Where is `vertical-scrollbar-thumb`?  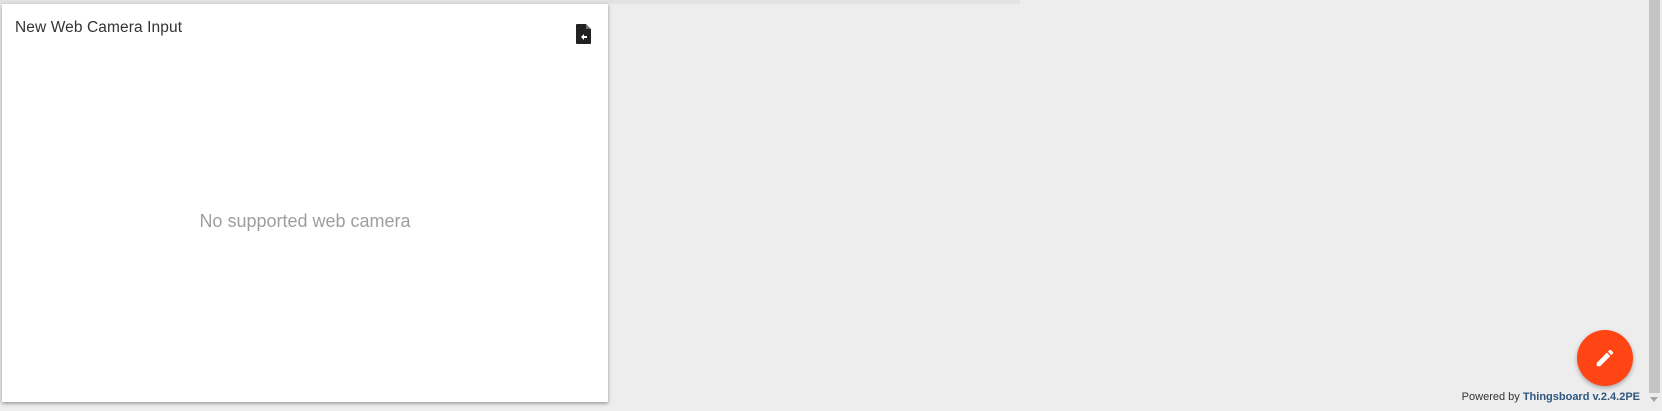
vertical-scrollbar-thumb is located at coordinates (1654, 196).